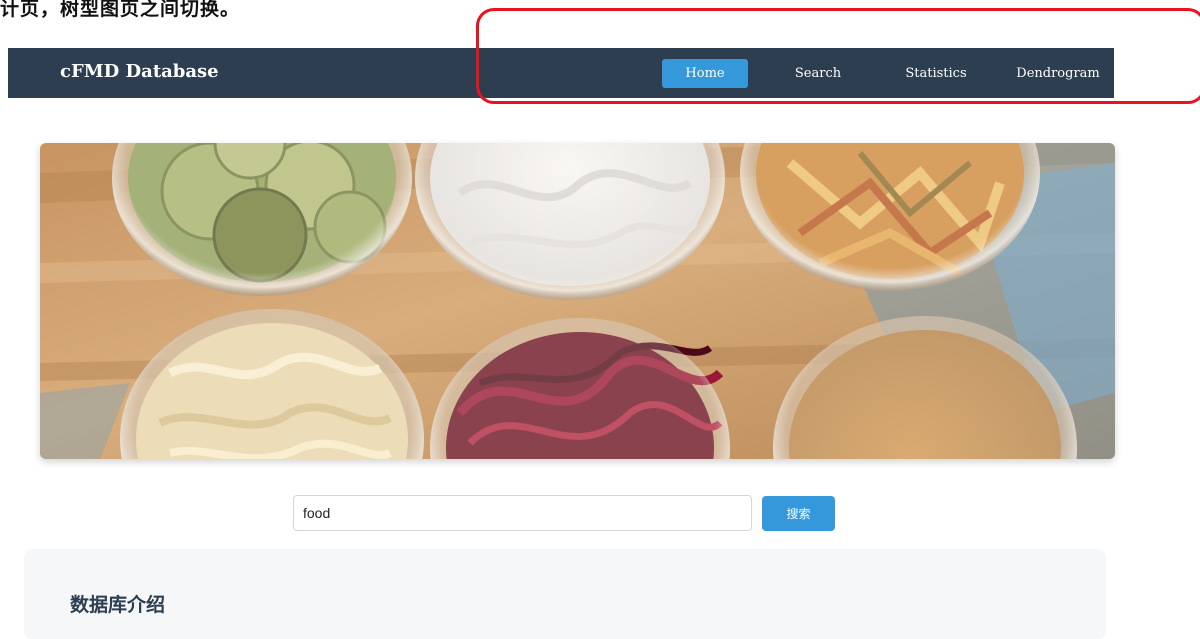 The height and width of the screenshot is (639, 1200). I want to click on nav-home: Home, so click(705, 73).